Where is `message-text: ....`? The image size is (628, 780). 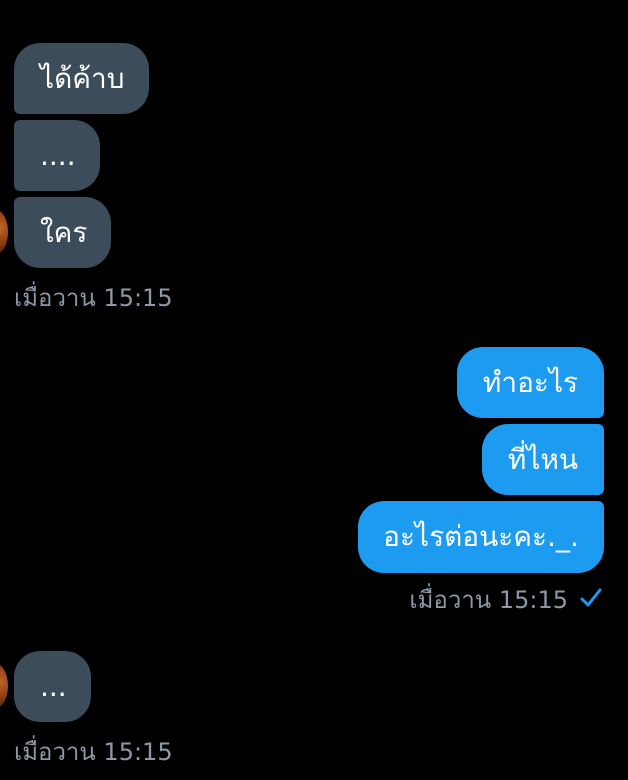 message-text: .... is located at coordinates (58, 155).